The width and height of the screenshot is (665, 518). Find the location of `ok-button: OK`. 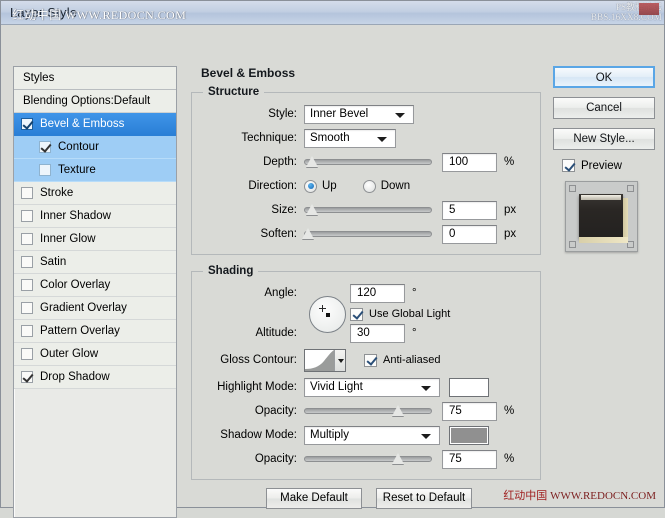

ok-button: OK is located at coordinates (604, 77).